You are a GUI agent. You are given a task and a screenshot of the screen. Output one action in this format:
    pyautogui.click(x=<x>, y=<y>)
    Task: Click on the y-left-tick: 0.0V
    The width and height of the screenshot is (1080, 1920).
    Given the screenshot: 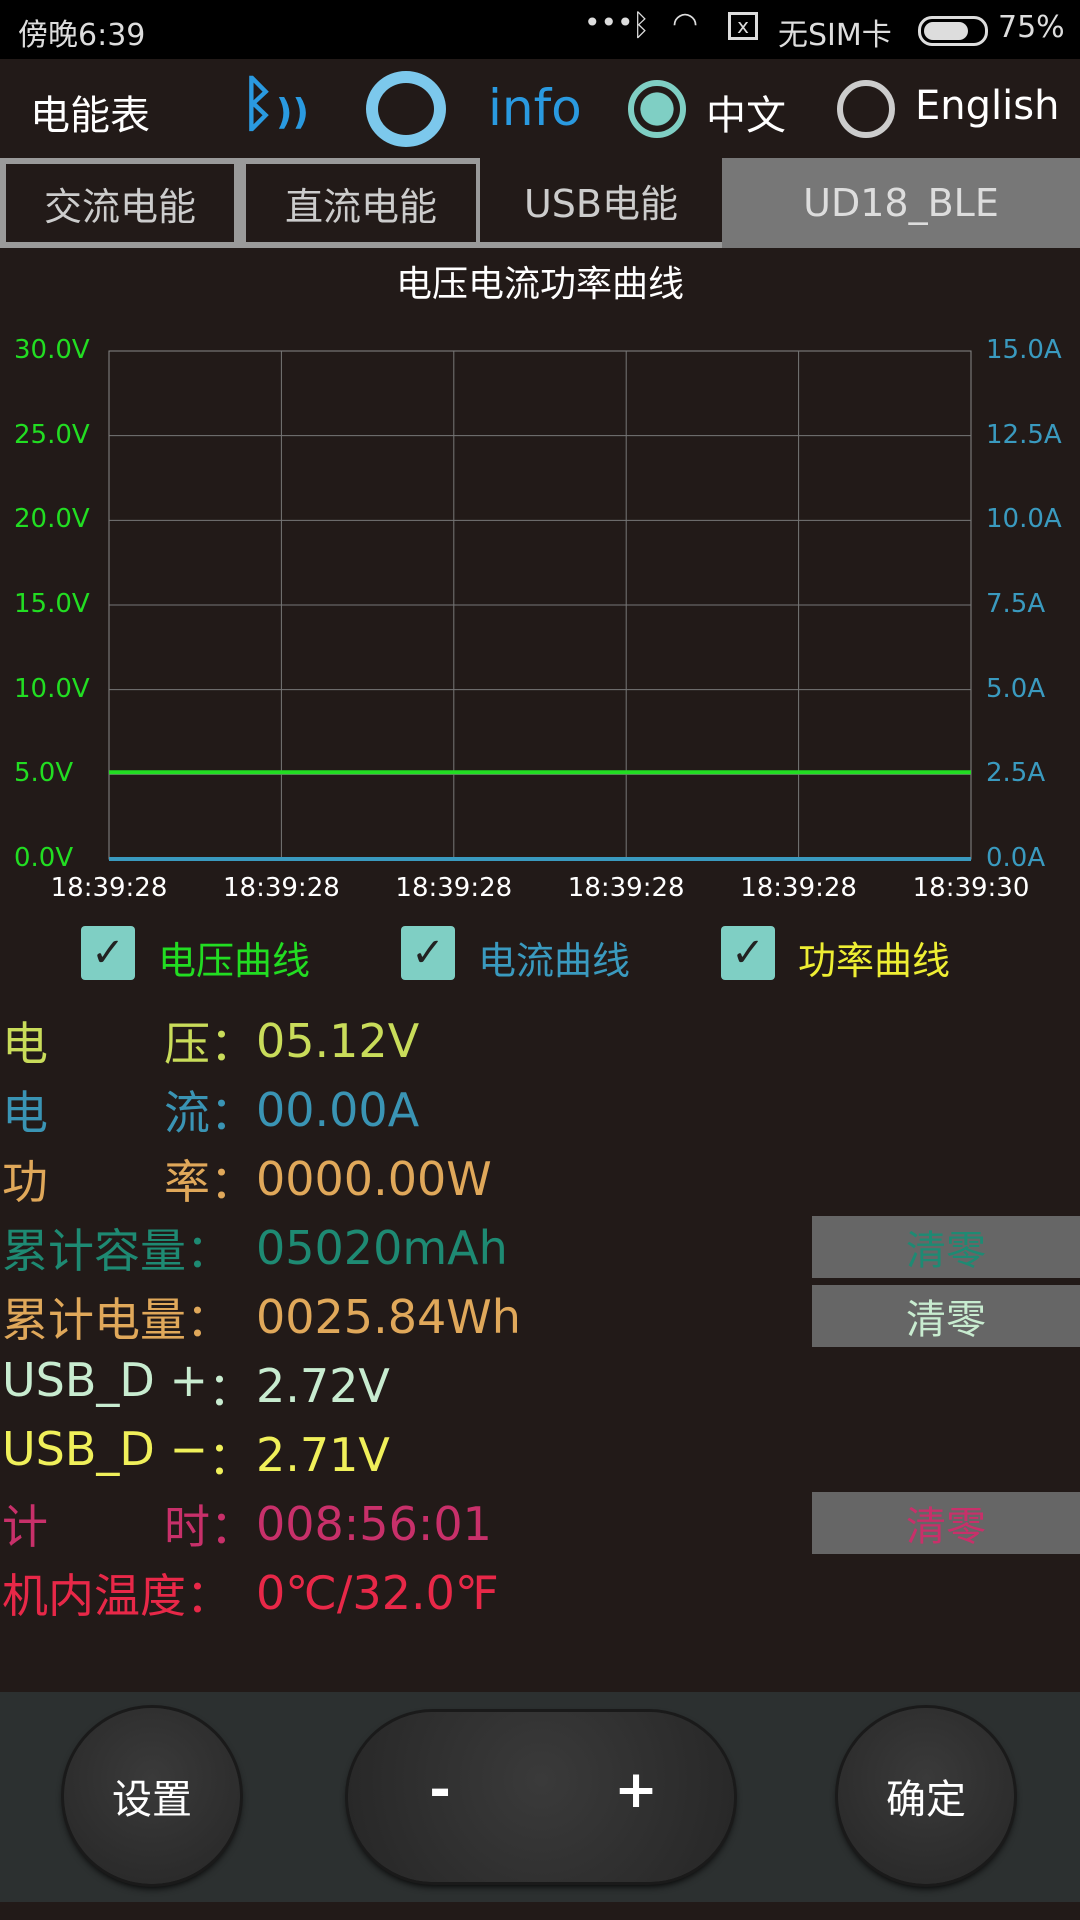 What is the action you would take?
    pyautogui.click(x=44, y=858)
    